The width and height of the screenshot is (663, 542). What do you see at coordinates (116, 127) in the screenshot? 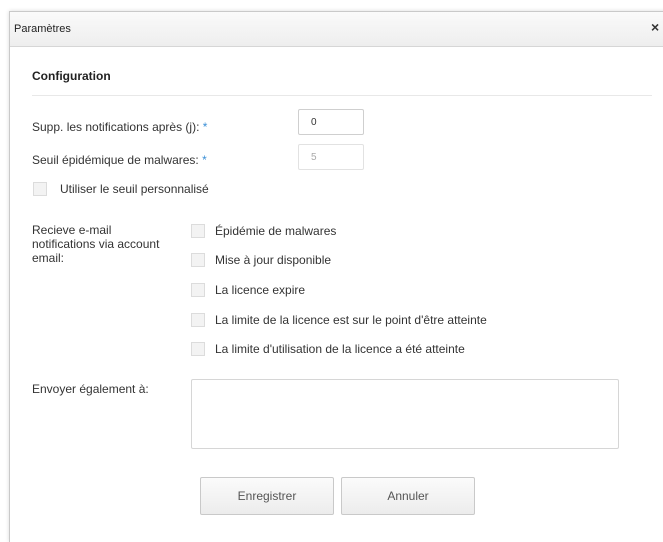
I see `delete-notifications-label-text: Supp. les notifications après (j):` at bounding box center [116, 127].